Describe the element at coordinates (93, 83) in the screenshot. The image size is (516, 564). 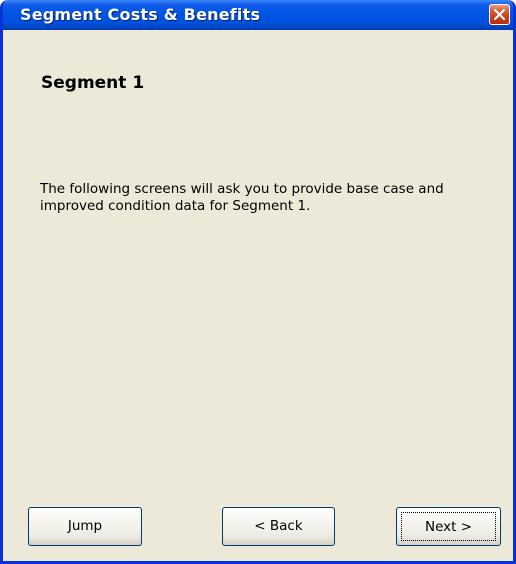
I see `page-heading: Segment 1` at that location.